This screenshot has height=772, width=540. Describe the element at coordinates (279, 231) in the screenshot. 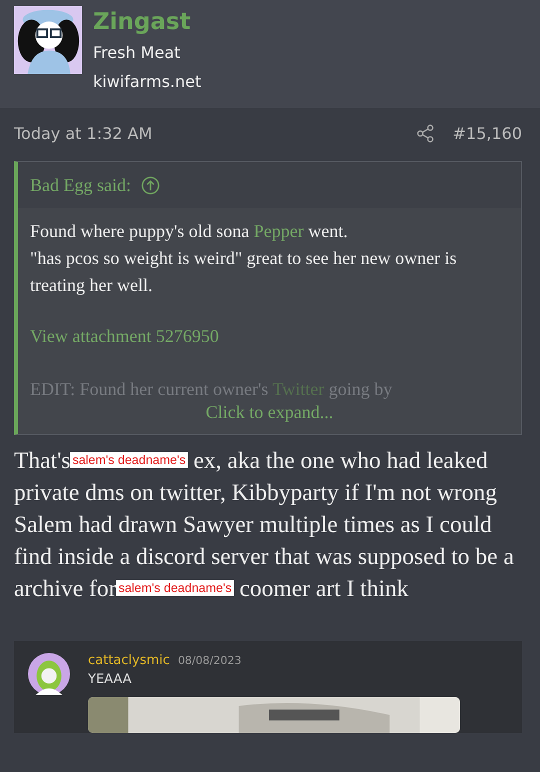

I see `quote-link: Pepper` at that location.